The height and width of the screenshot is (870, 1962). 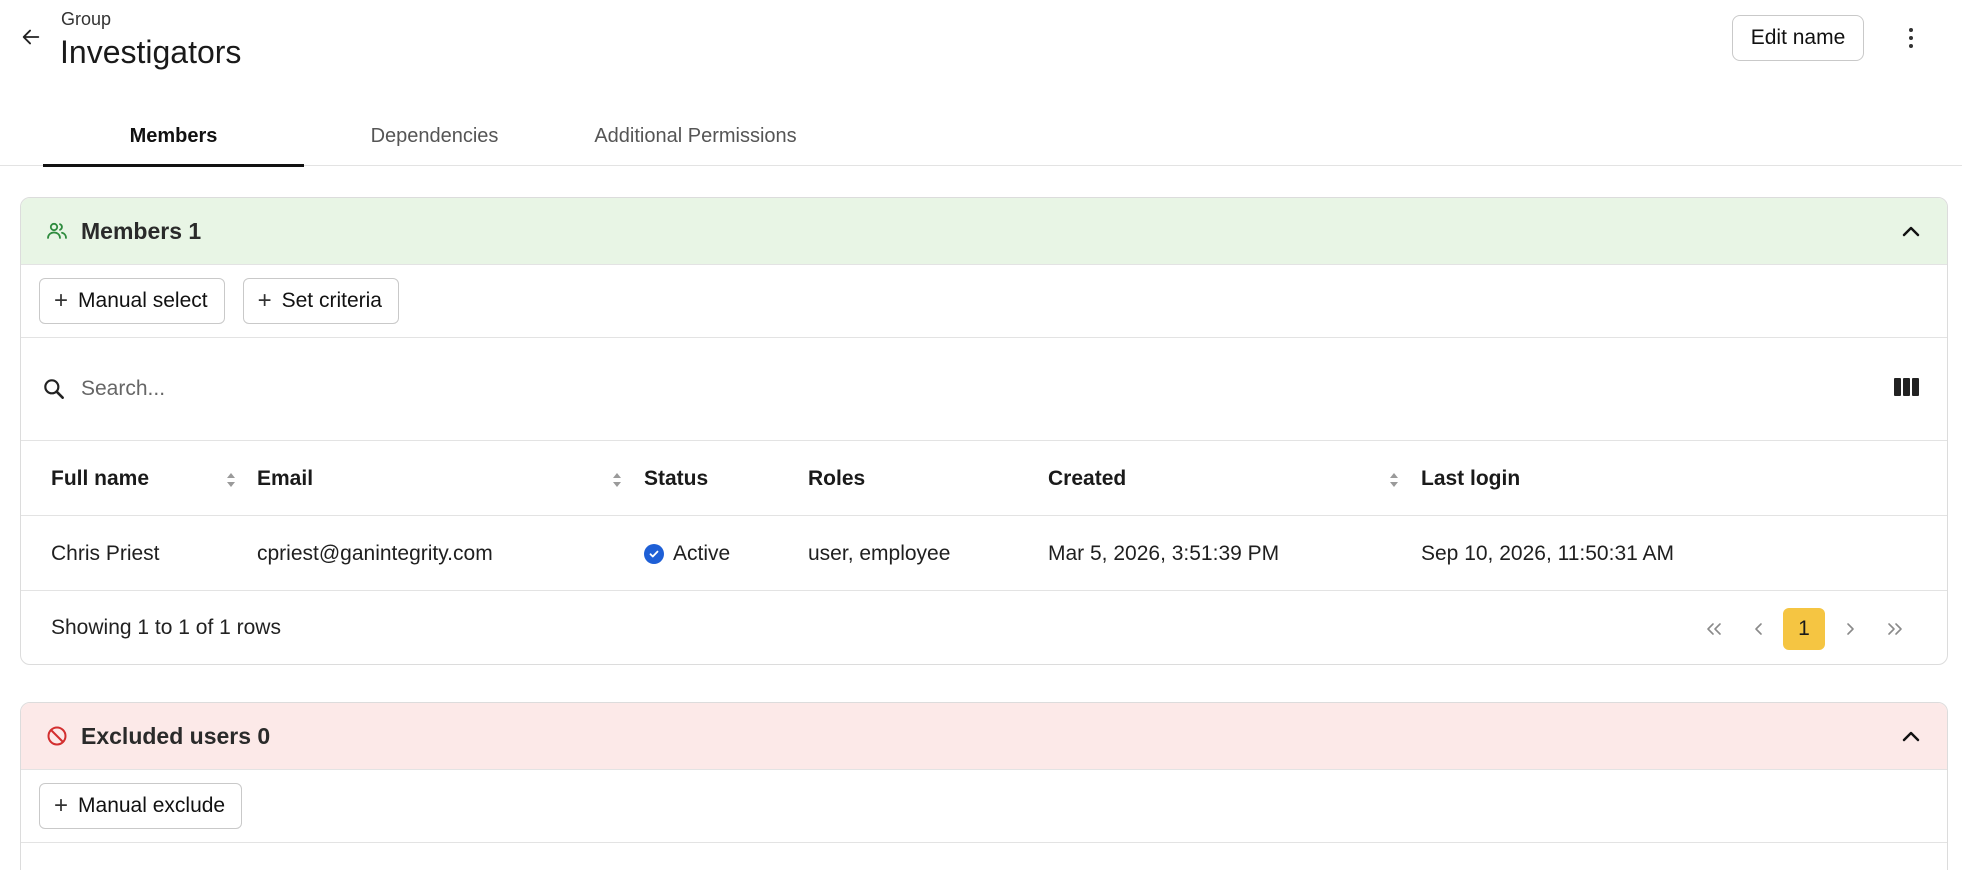 I want to click on back-button, so click(x=31, y=37).